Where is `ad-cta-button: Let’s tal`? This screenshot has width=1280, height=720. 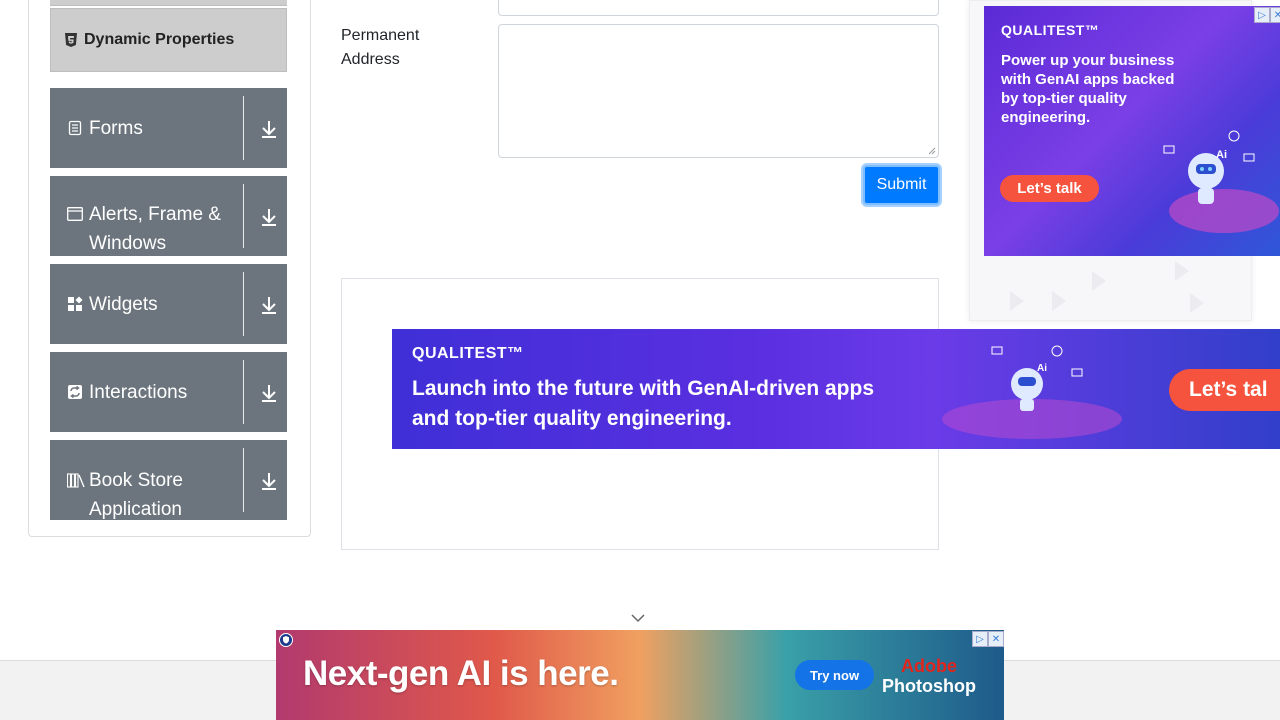
ad-cta-button: Let’s tal is located at coordinates (1224, 390).